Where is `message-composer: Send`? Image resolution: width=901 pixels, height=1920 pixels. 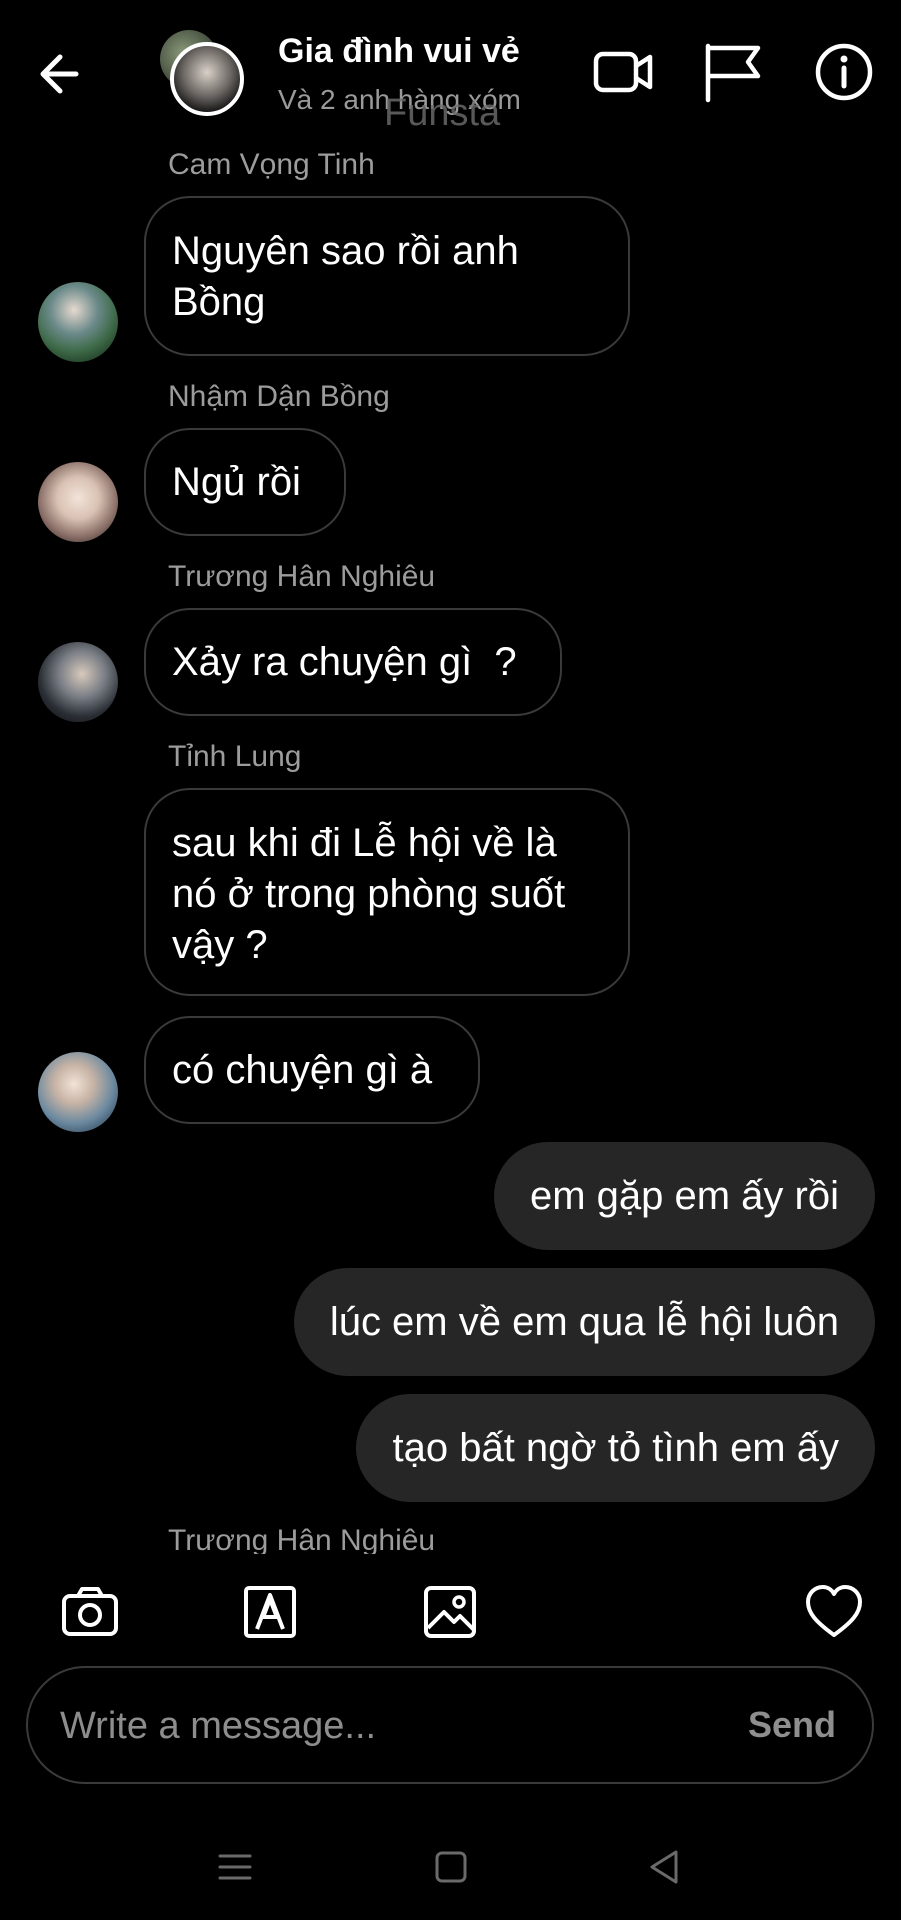
message-composer: Send is located at coordinates (450, 1725).